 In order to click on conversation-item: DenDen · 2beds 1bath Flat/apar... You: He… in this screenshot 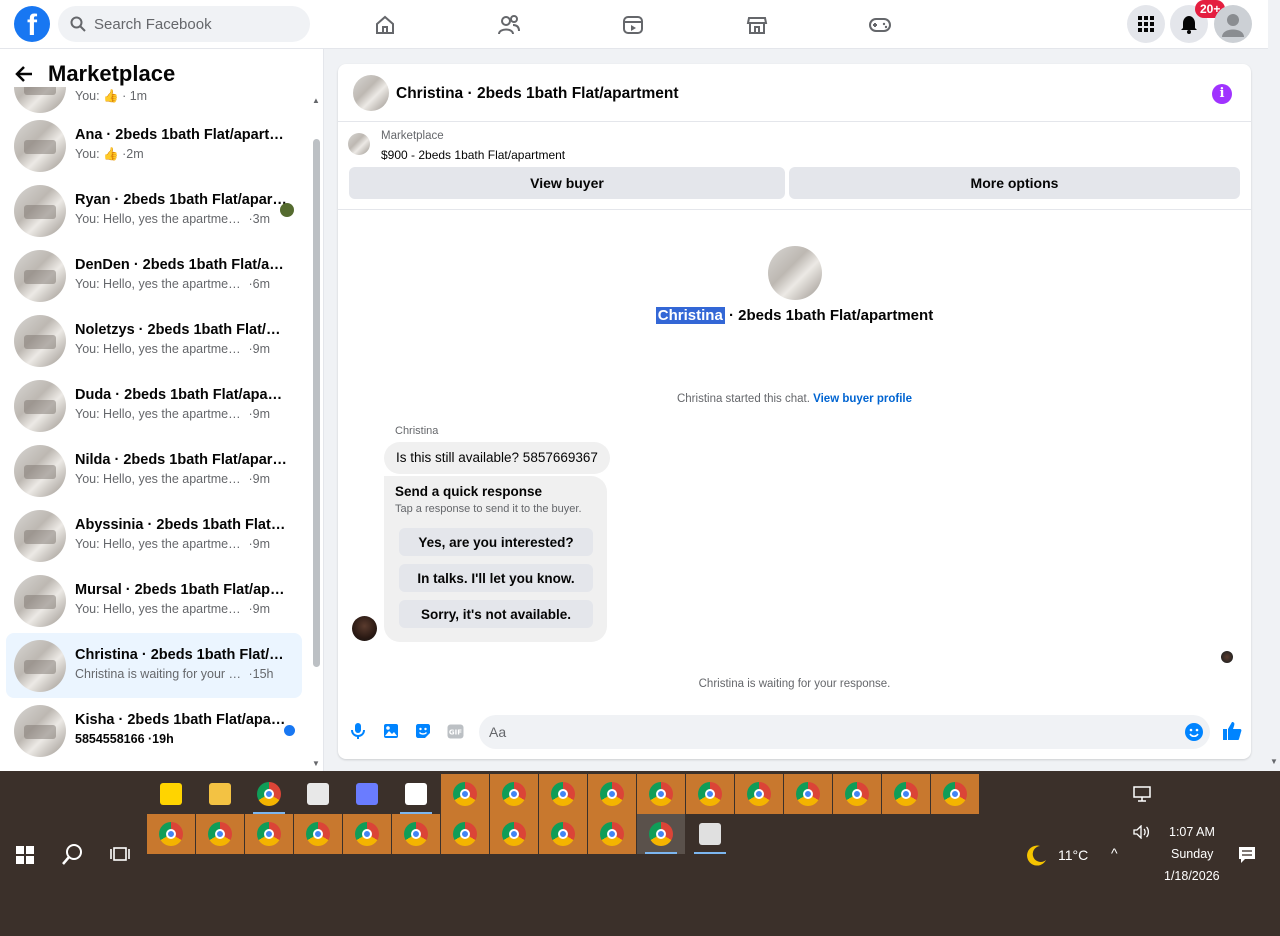, I will do `click(154, 275)`.